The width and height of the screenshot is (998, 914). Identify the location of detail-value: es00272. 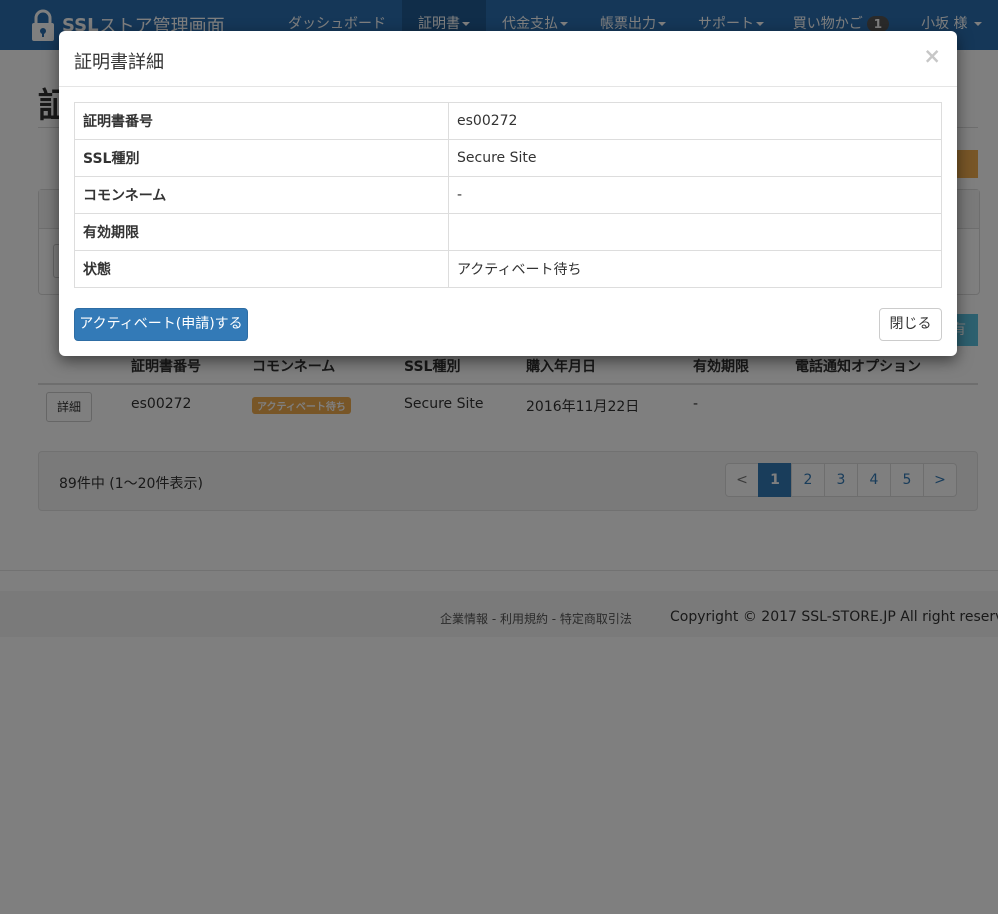
(695, 121).